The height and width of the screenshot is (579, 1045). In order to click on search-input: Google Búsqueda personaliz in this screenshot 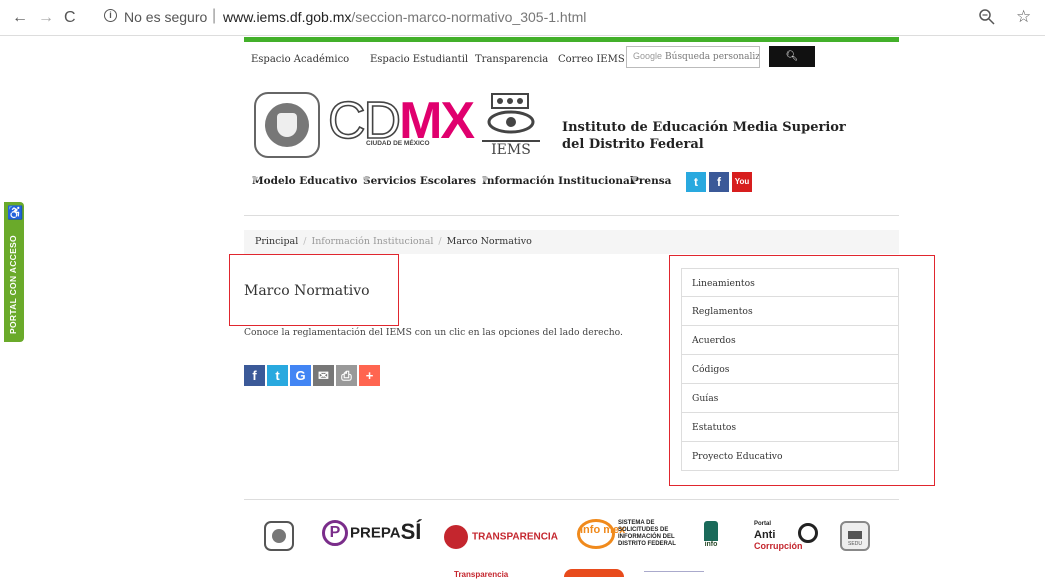, I will do `click(693, 57)`.